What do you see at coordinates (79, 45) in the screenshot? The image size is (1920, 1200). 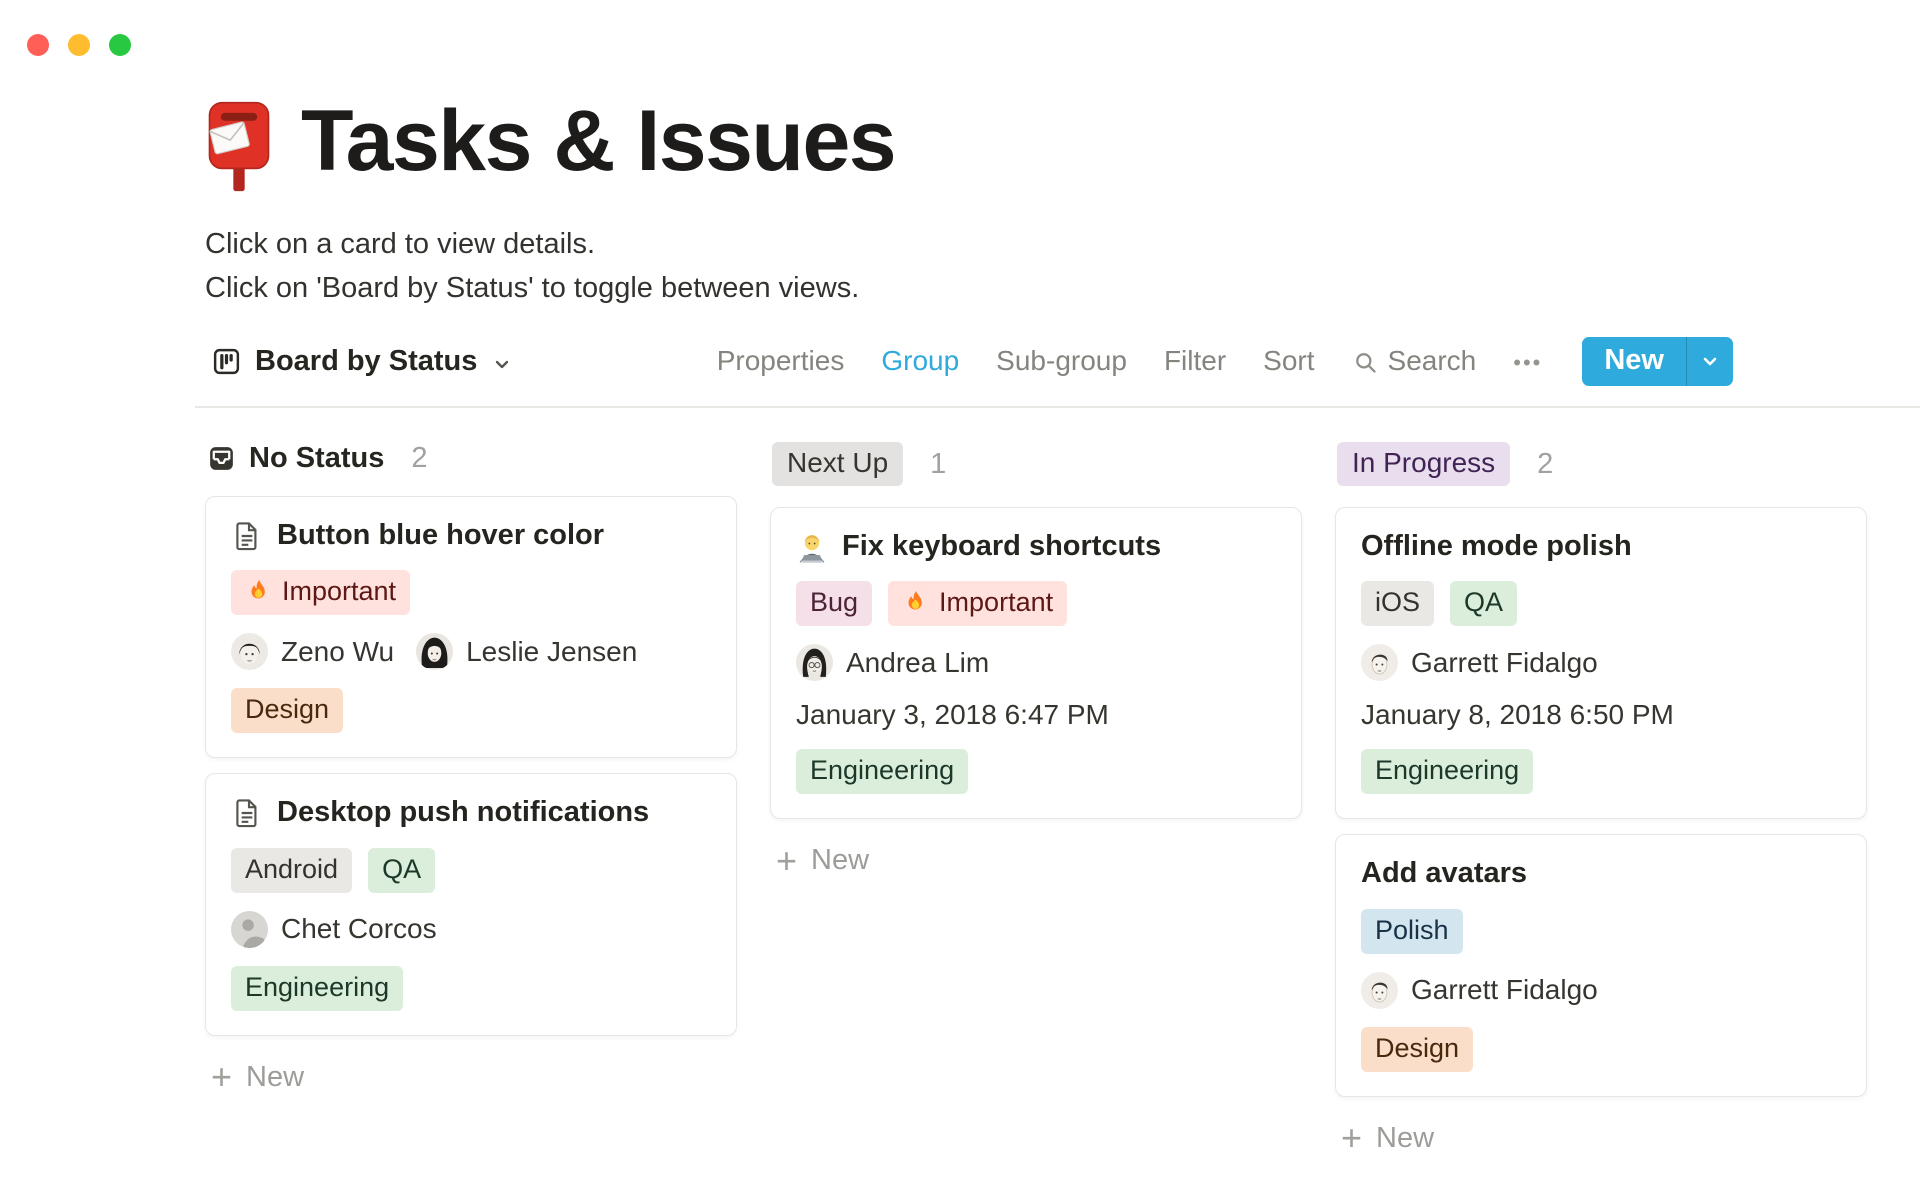 I see `minimize-window-button` at bounding box center [79, 45].